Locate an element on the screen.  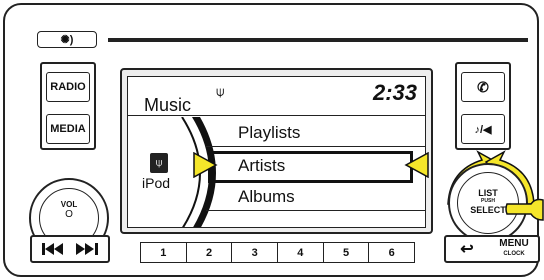
menu-label: MENU is located at coordinates (514, 243).